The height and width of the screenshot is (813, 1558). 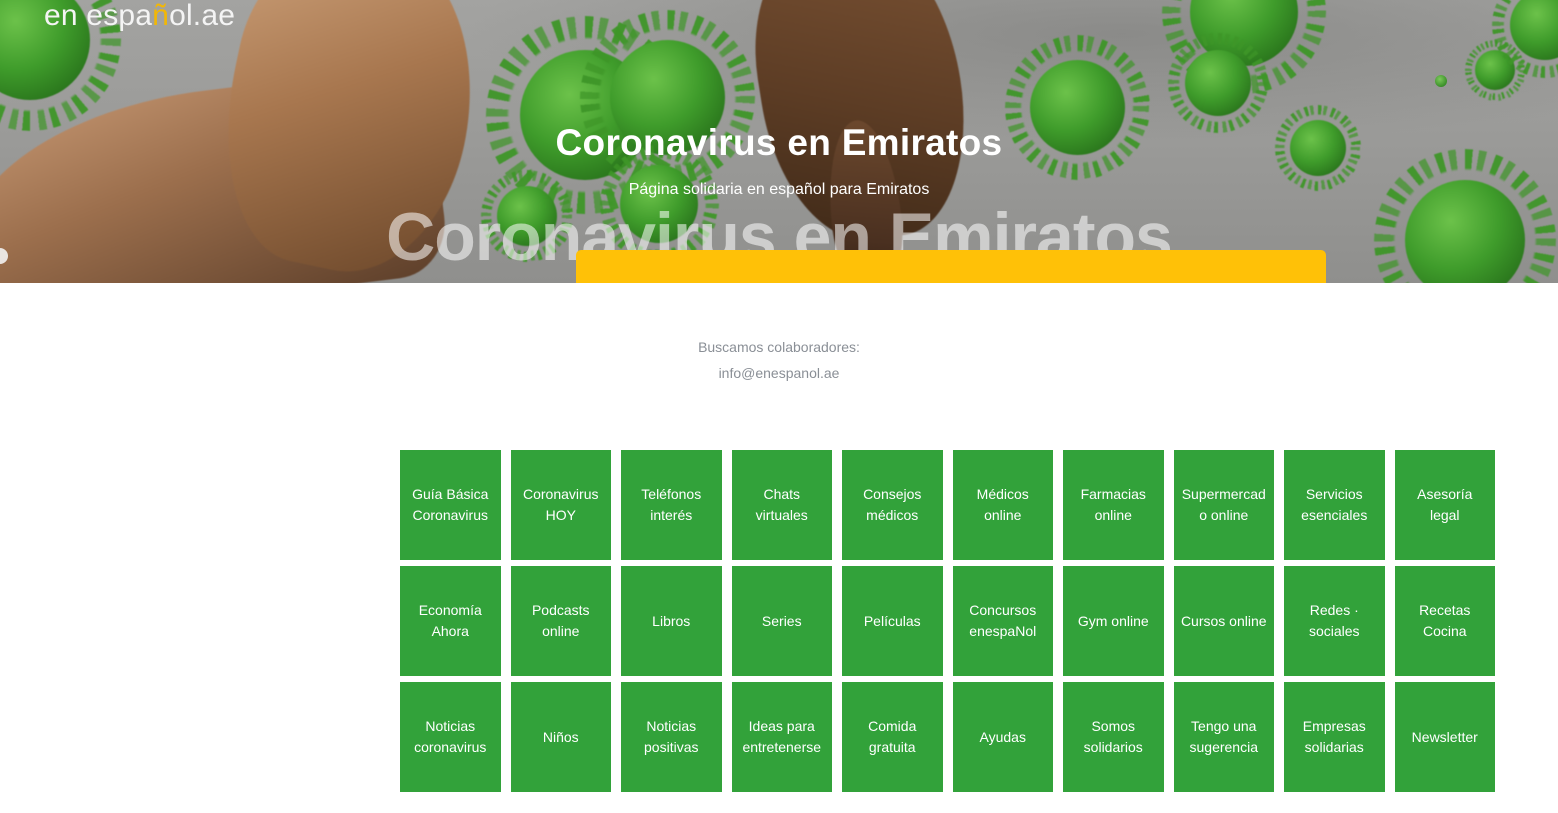 I want to click on category-tile: Consejos médicos, so click(x=892, y=505).